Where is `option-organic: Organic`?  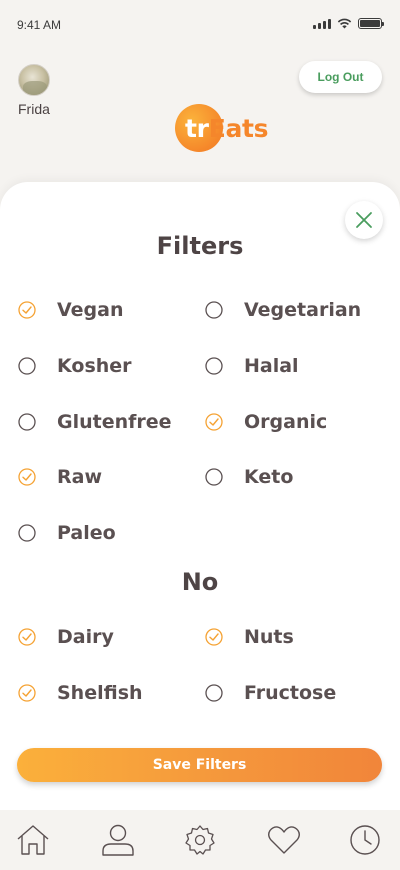
option-organic: Organic is located at coordinates (266, 422).